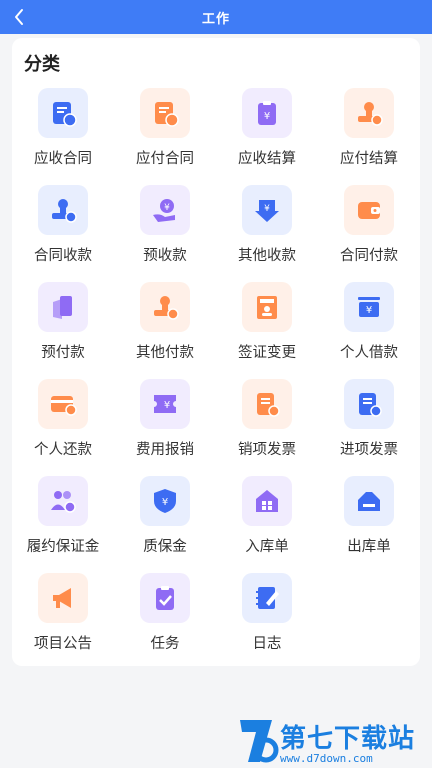 Image resolution: width=432 pixels, height=768 pixels. What do you see at coordinates (369, 501) in the screenshot?
I see `warehouse-out-icon` at bounding box center [369, 501].